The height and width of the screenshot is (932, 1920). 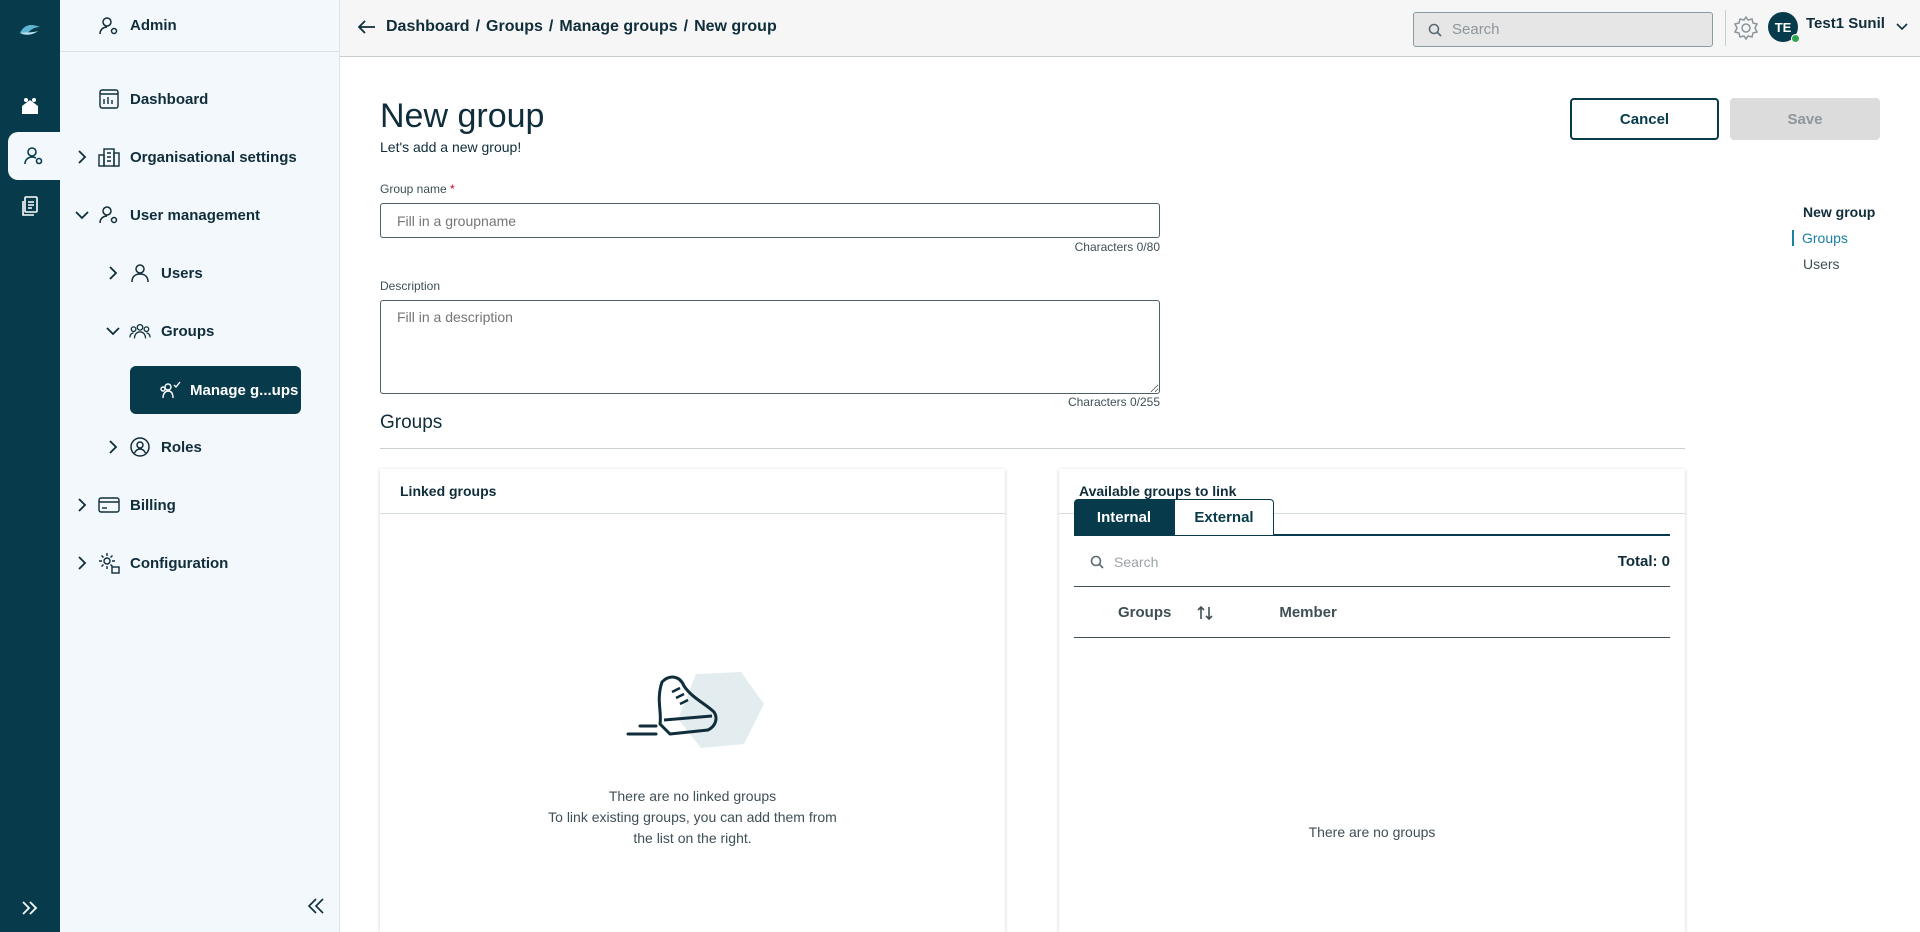 What do you see at coordinates (428, 27) in the screenshot?
I see `breadcrumb-dashboard: Dashboard` at bounding box center [428, 27].